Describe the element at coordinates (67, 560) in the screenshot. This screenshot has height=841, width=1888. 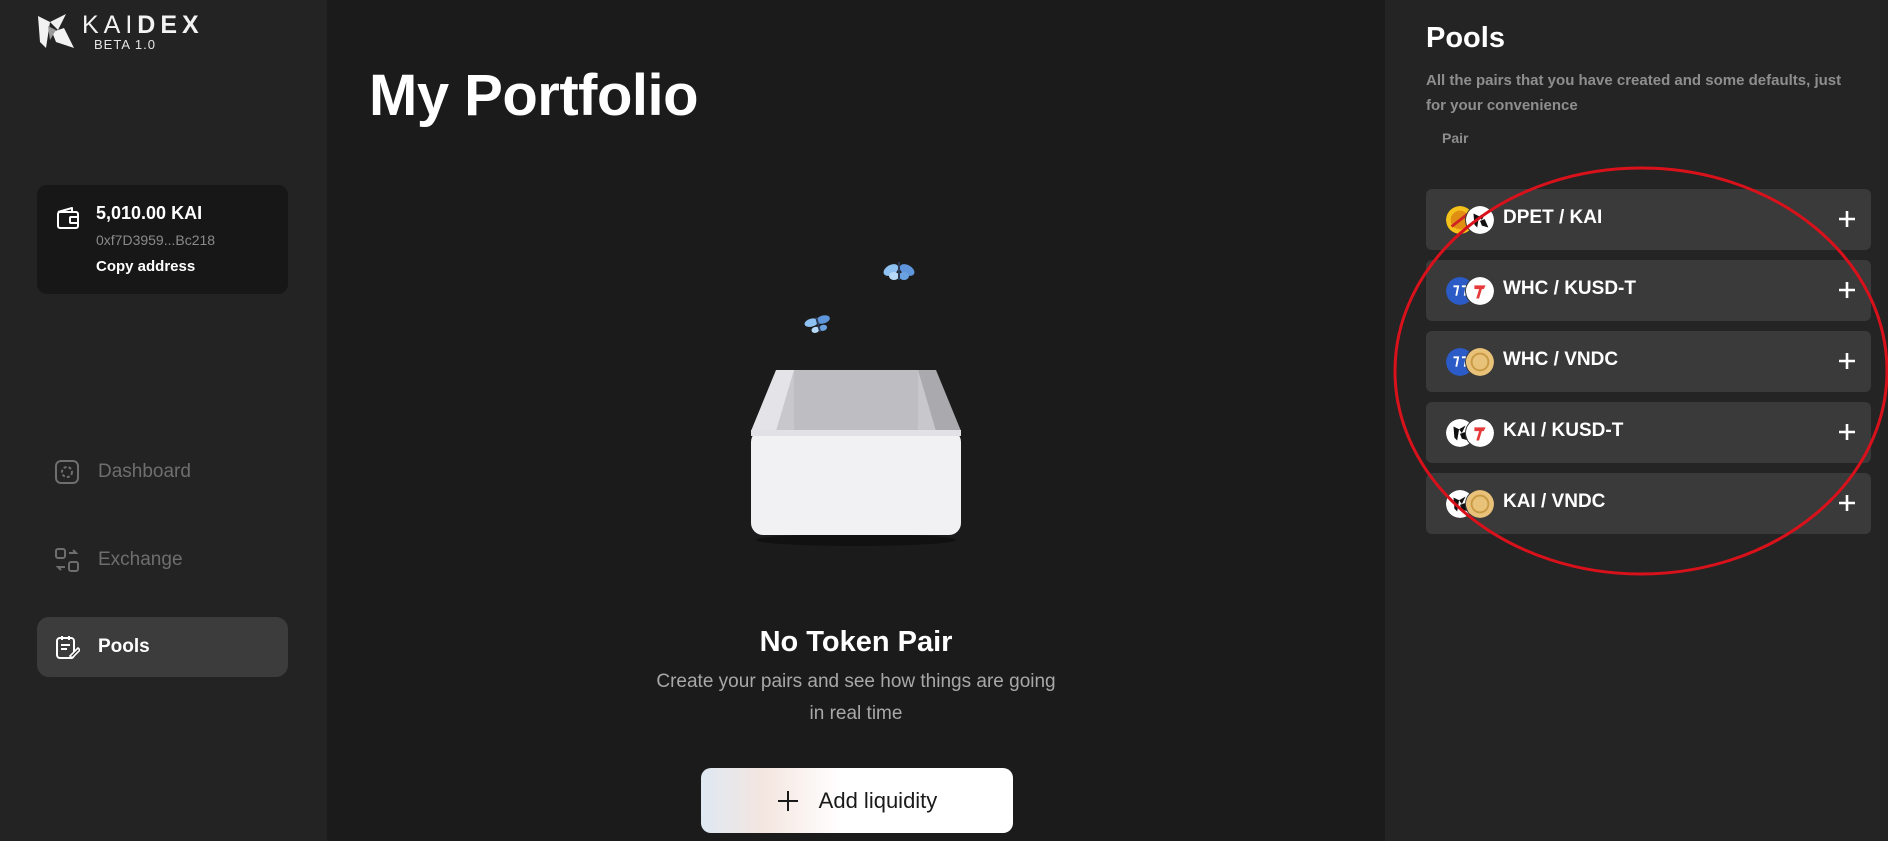
I see `exchange-icon` at that location.